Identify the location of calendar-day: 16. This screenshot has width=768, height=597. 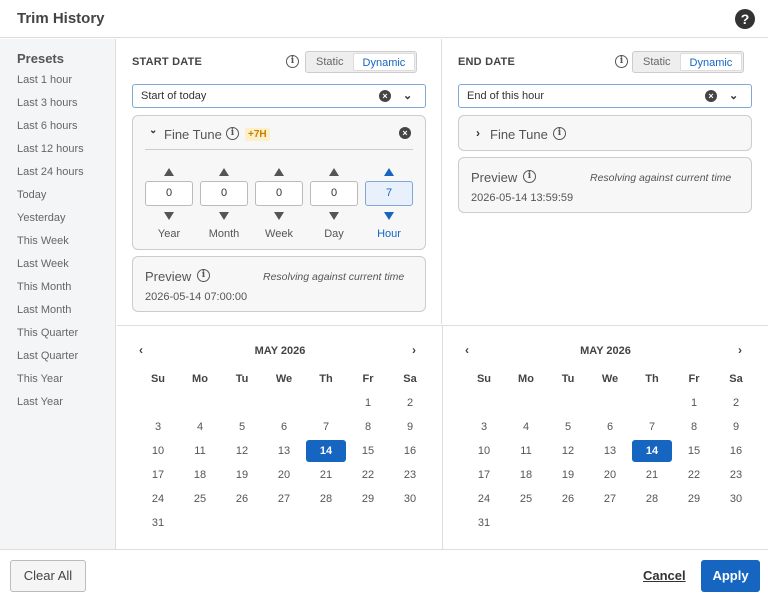
(736, 451).